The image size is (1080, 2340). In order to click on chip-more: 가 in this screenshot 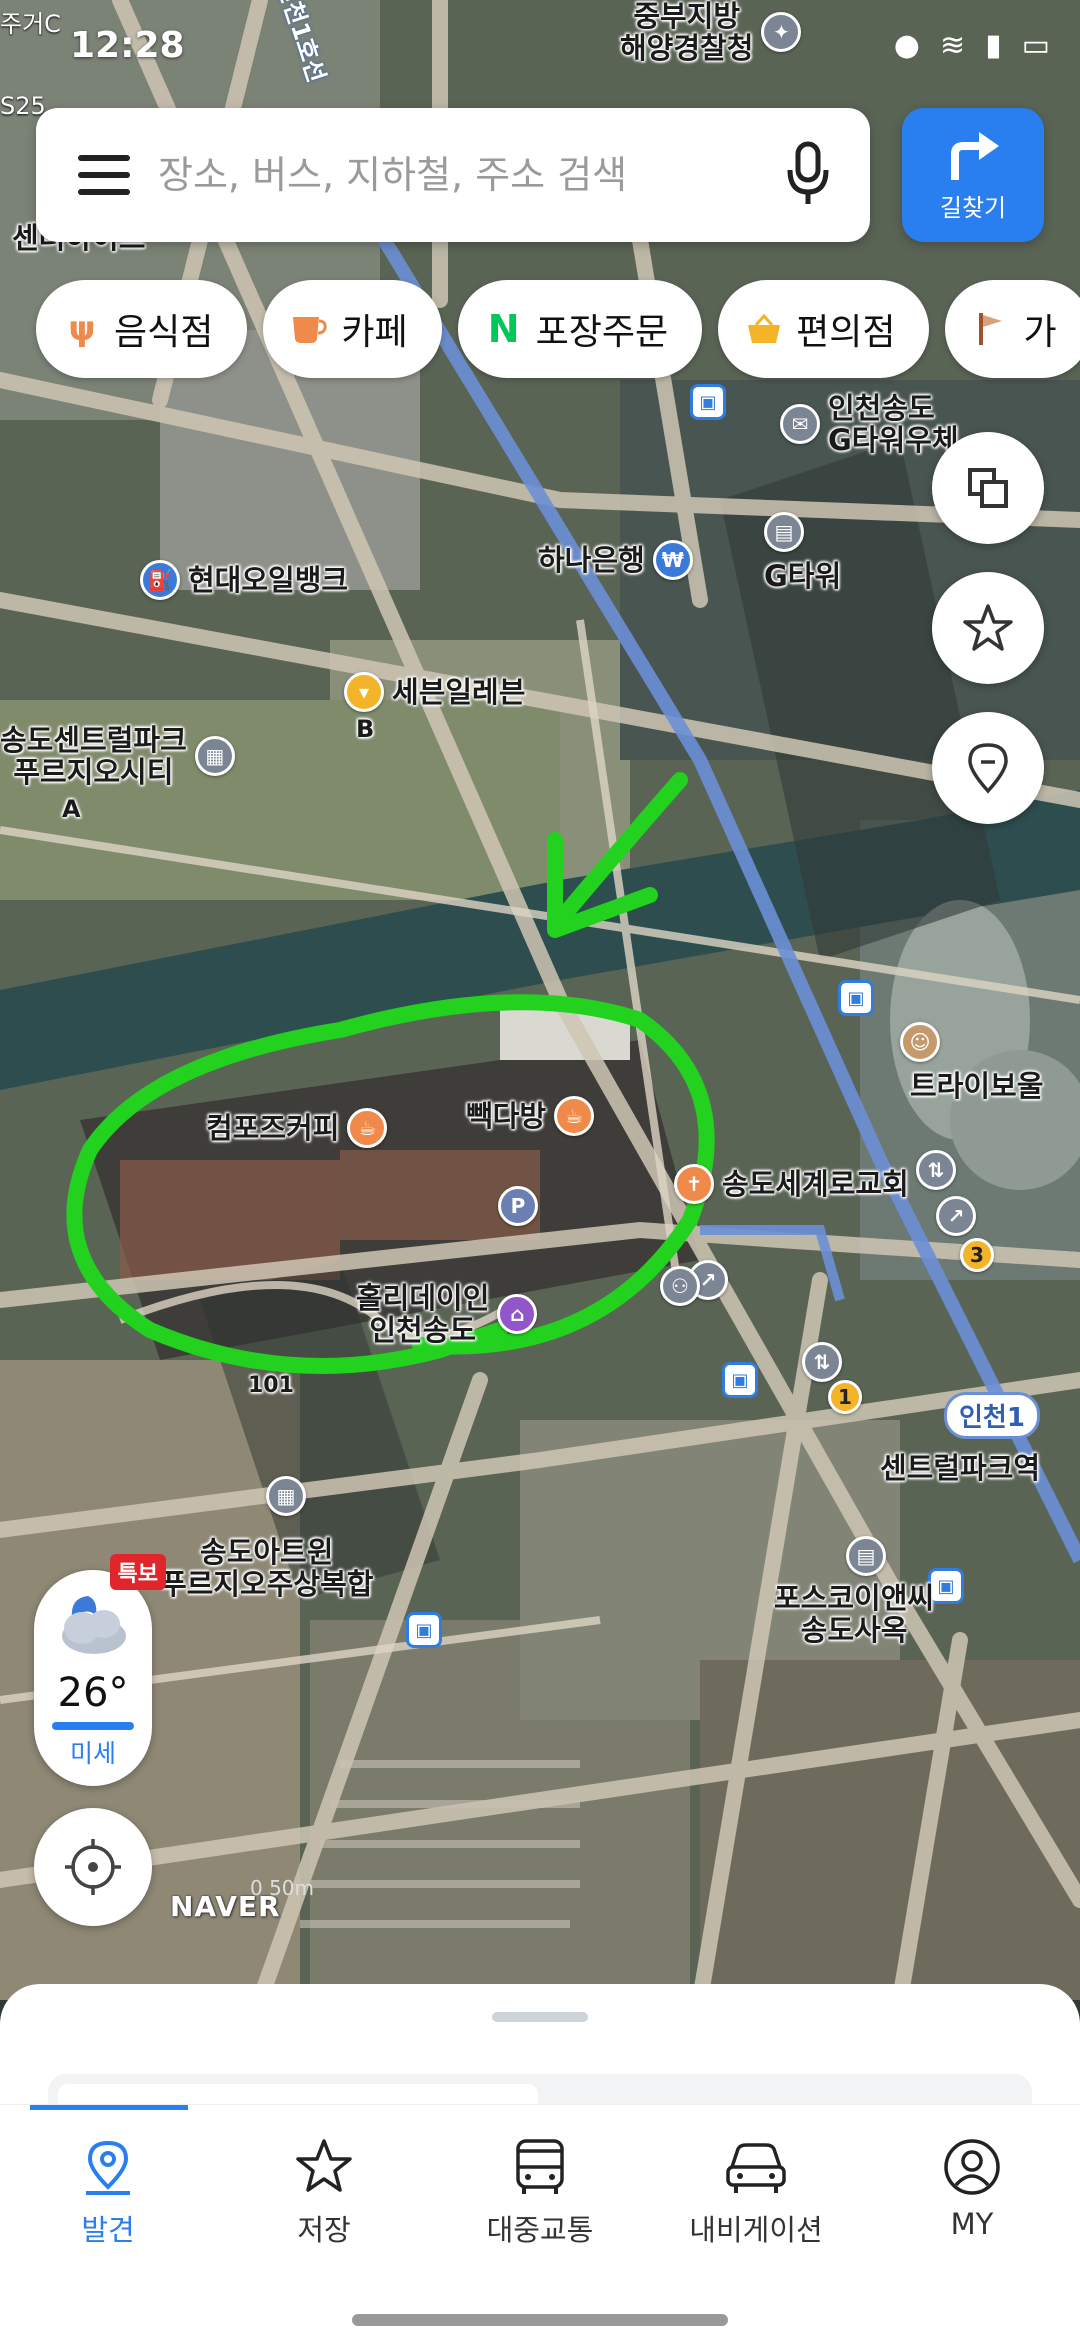, I will do `click(1012, 329)`.